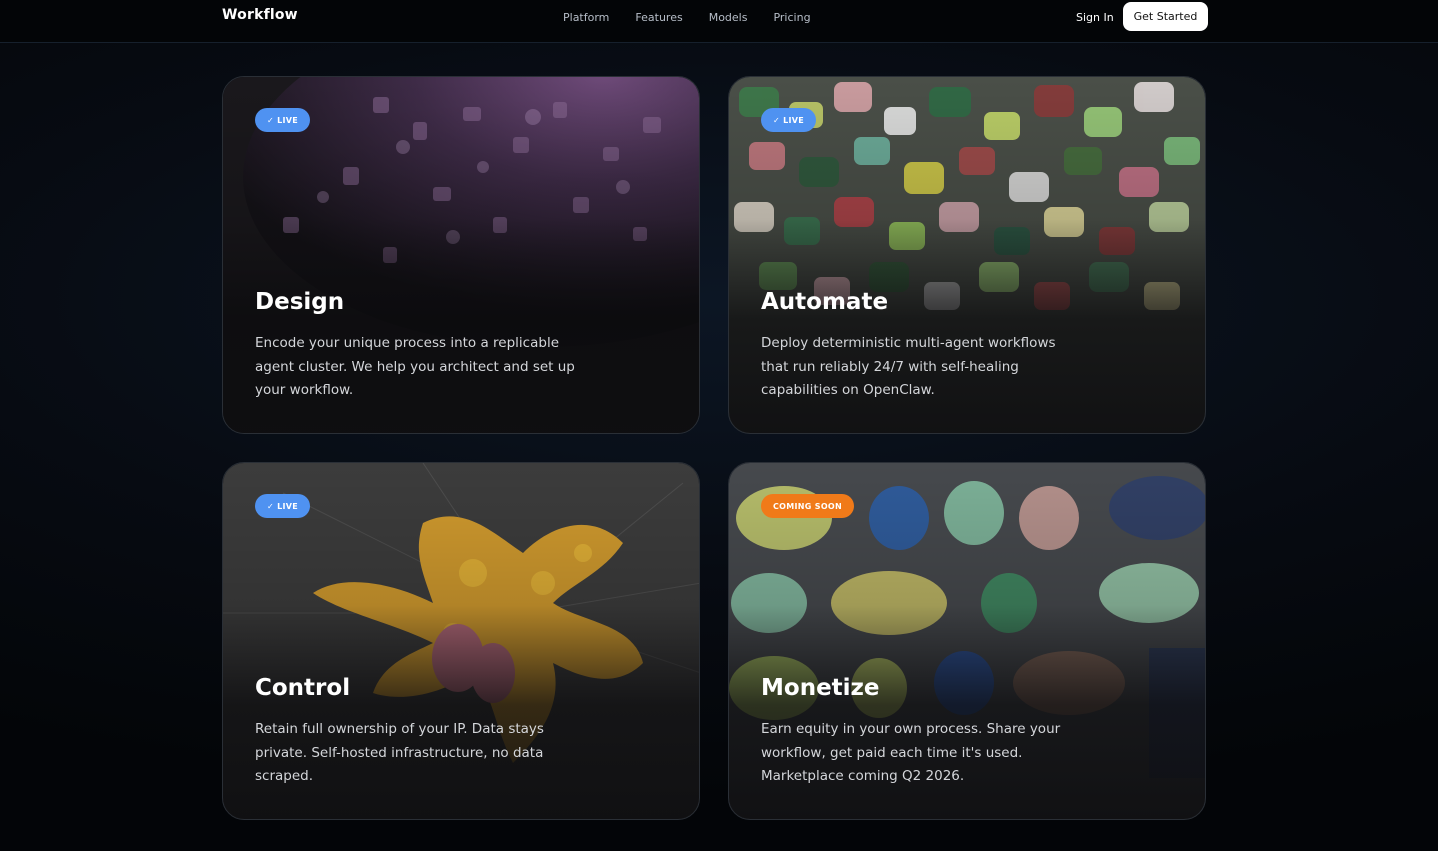 The height and width of the screenshot is (851, 1438). I want to click on card-title: Design, so click(300, 302).